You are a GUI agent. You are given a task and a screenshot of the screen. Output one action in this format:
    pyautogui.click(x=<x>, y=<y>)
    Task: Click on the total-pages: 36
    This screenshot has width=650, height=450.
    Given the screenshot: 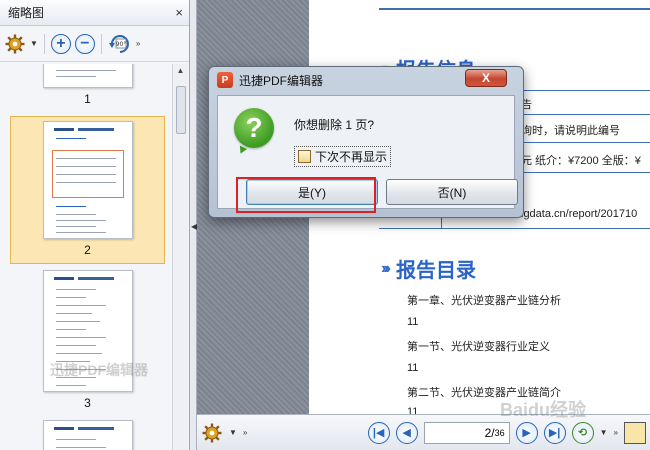 What is the action you would take?
    pyautogui.click(x=499, y=432)
    